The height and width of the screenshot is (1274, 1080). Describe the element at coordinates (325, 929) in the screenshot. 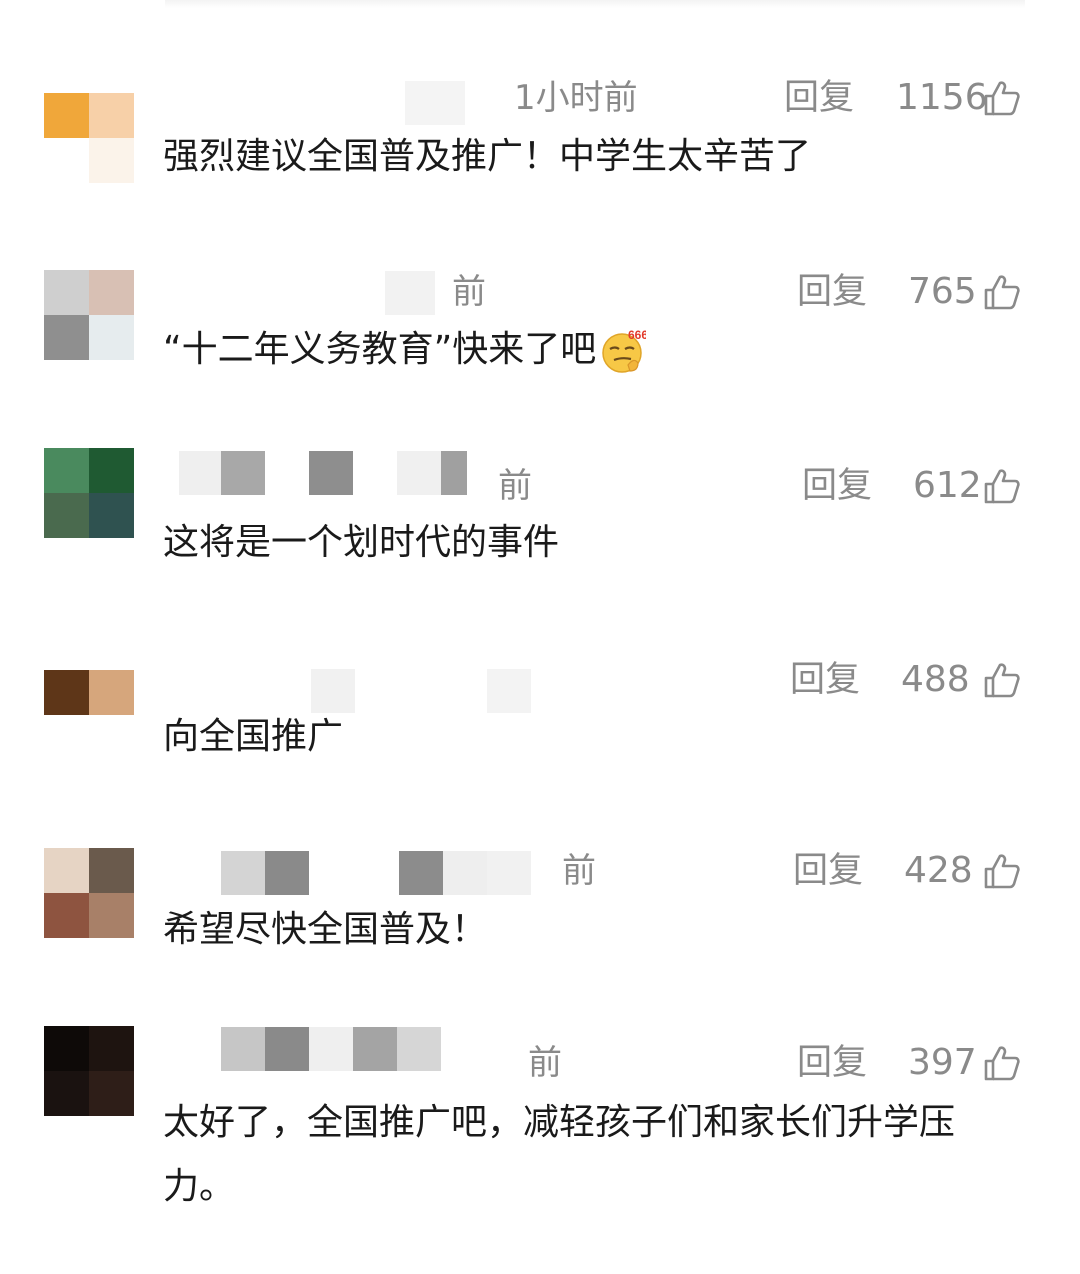

I see `comment-text: 希望尽快全国普及！` at that location.